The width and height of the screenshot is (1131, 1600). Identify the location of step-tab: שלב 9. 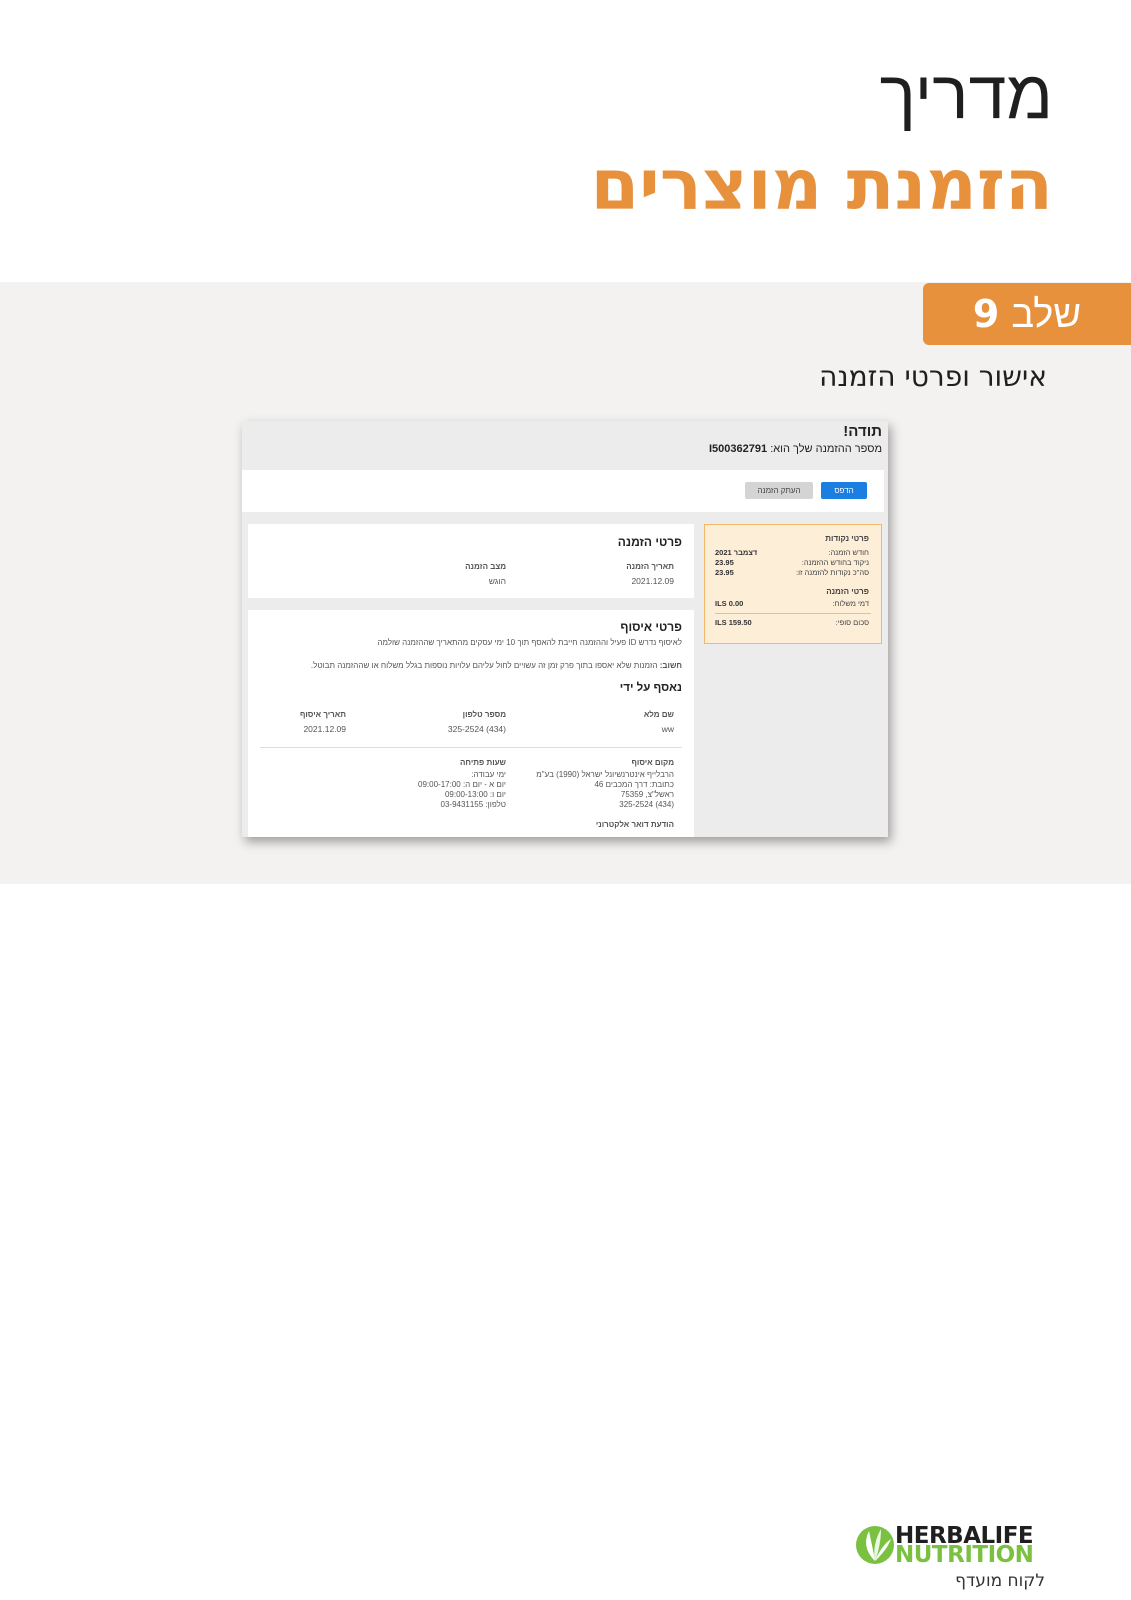
(1027, 314).